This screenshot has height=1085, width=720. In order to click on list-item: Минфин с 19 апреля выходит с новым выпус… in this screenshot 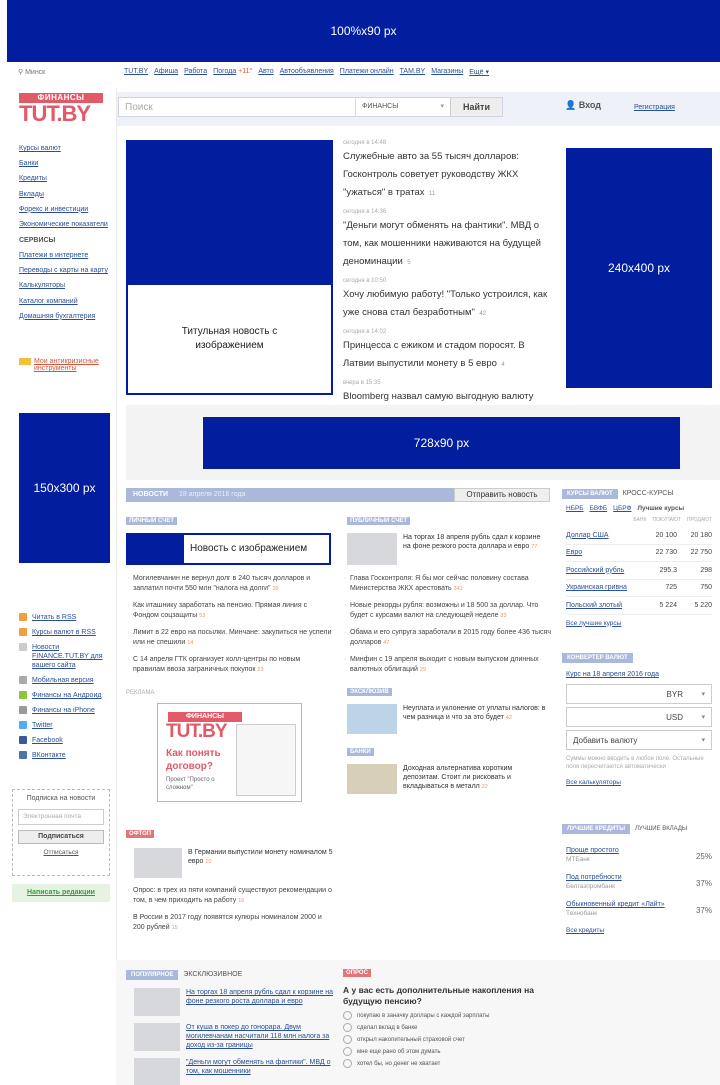, I will do `click(447, 665)`.